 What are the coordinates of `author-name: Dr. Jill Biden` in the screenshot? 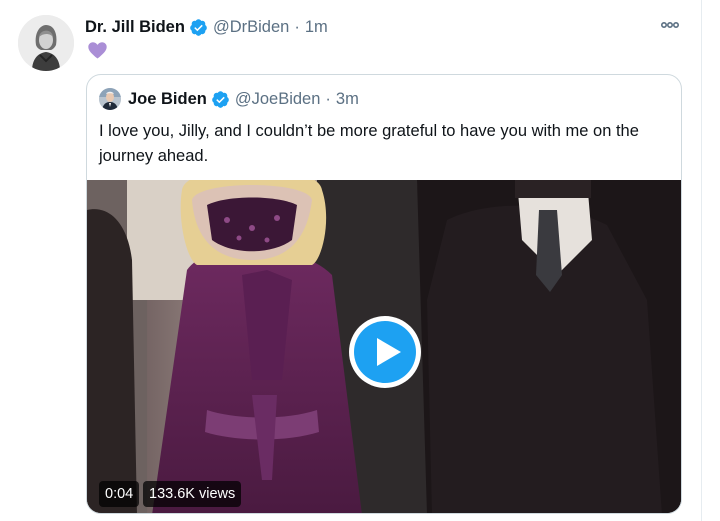 It's located at (135, 27).